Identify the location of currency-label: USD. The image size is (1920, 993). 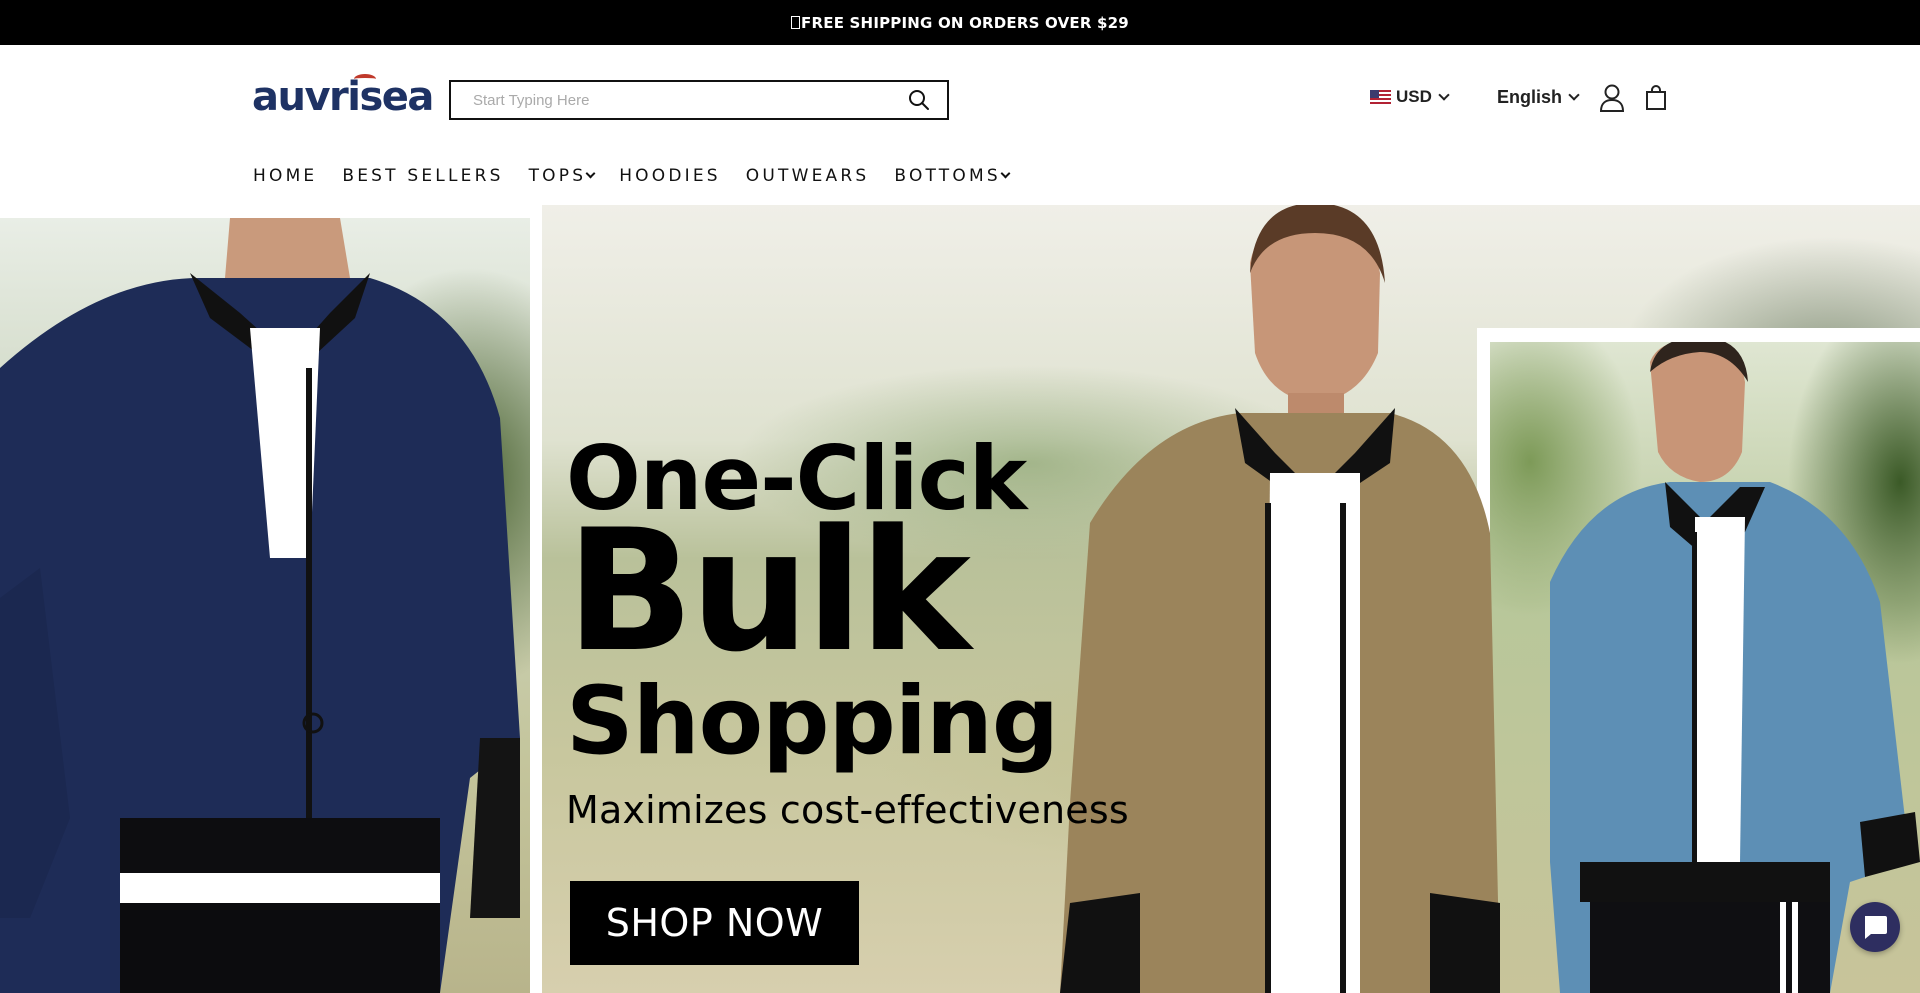
(1414, 96).